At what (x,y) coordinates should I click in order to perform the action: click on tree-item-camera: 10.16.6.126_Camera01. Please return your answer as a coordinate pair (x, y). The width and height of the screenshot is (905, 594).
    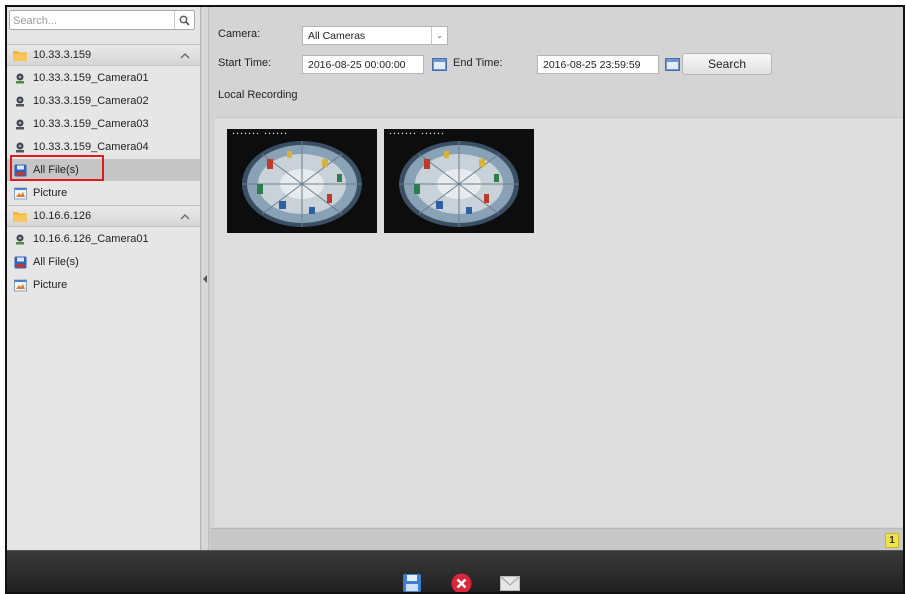
    Looking at the image, I should click on (103, 239).